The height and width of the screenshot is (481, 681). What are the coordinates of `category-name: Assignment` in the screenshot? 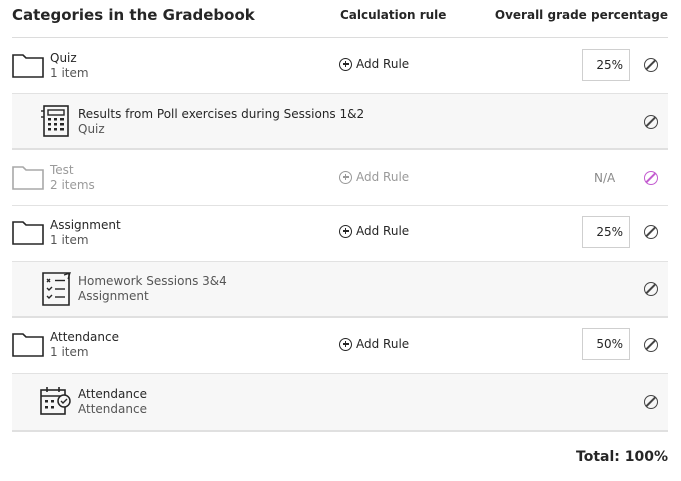 It's located at (85, 225).